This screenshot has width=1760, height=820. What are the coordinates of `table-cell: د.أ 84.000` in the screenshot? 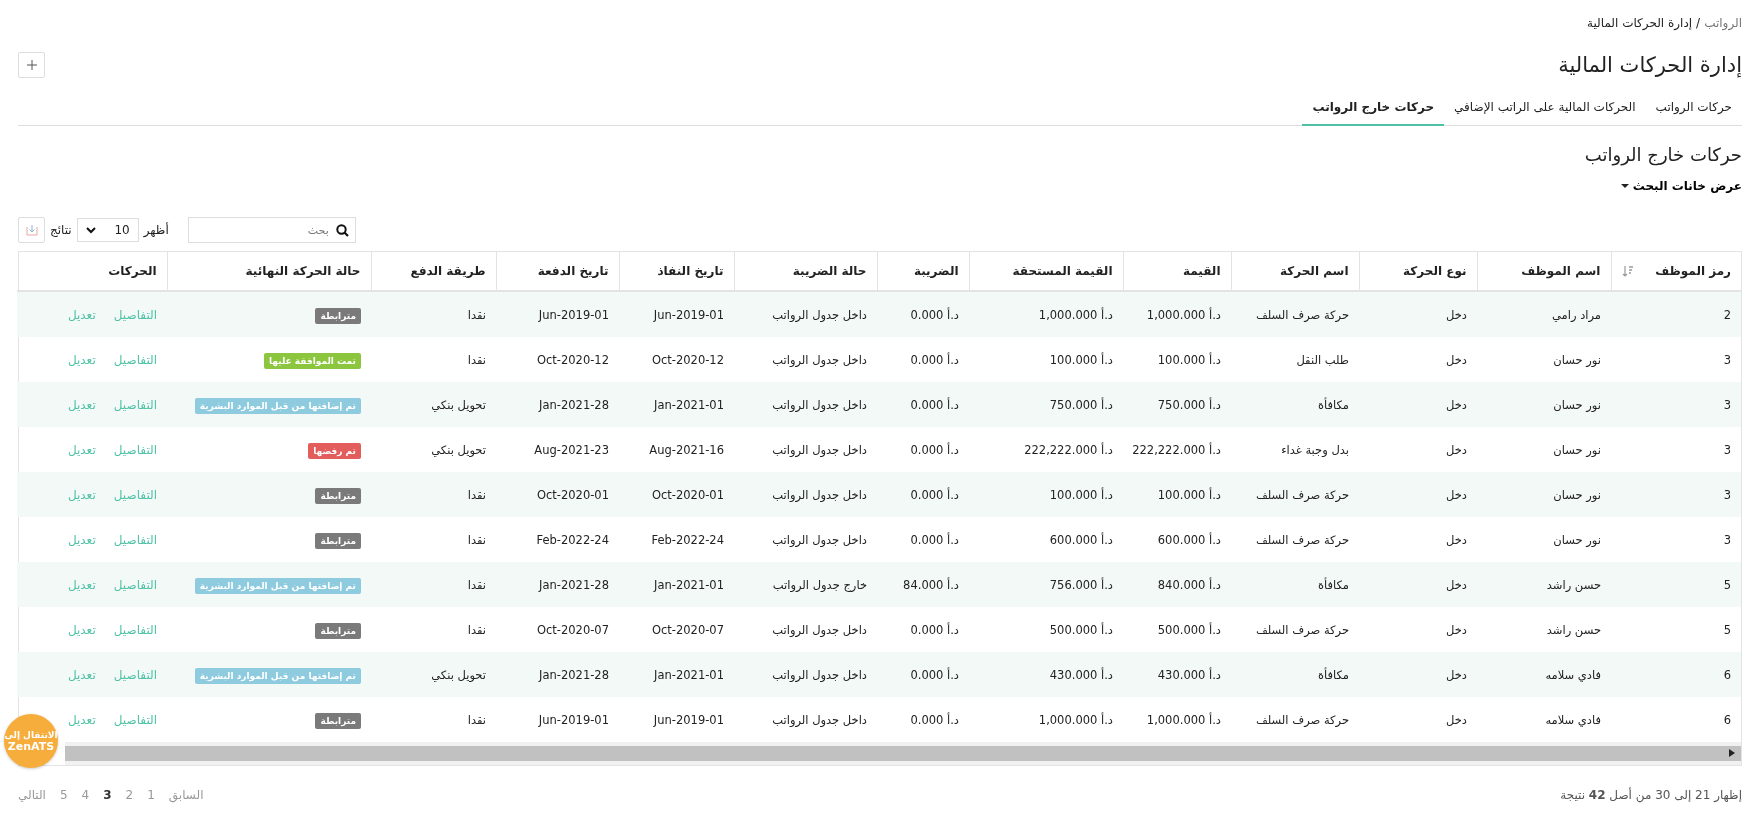 It's located at (923, 584).